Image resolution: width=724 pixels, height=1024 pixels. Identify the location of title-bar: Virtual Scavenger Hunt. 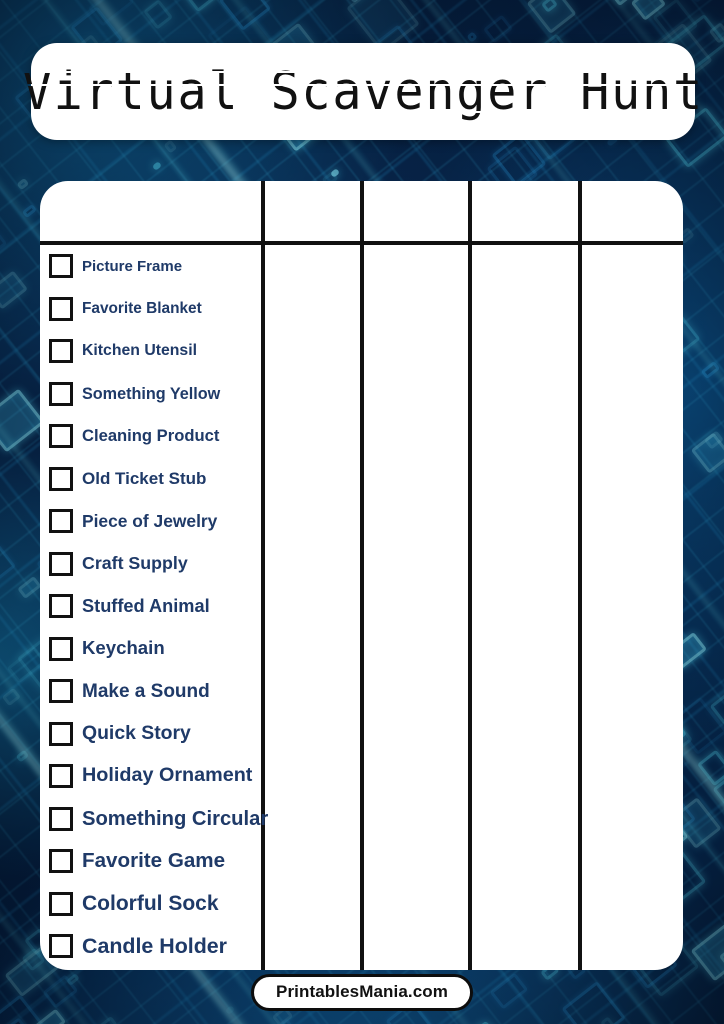
(362, 91).